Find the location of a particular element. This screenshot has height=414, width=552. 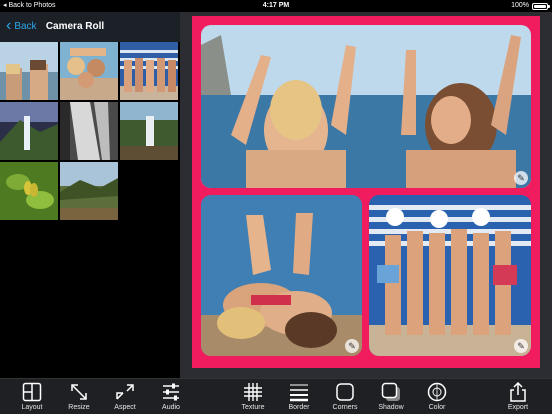

aspect-button: Aspect is located at coordinates (125, 398).